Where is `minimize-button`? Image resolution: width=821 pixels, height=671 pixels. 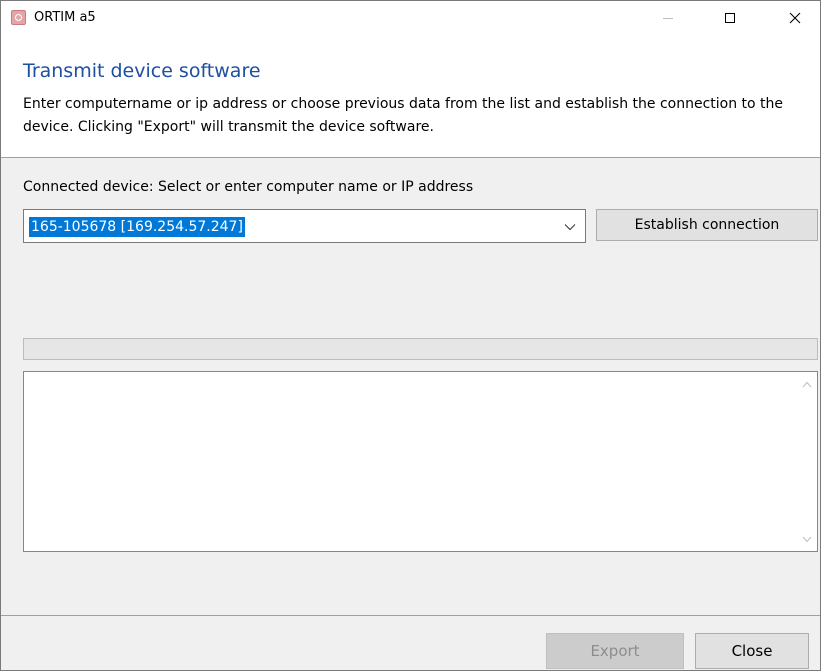
minimize-button is located at coordinates (668, 18).